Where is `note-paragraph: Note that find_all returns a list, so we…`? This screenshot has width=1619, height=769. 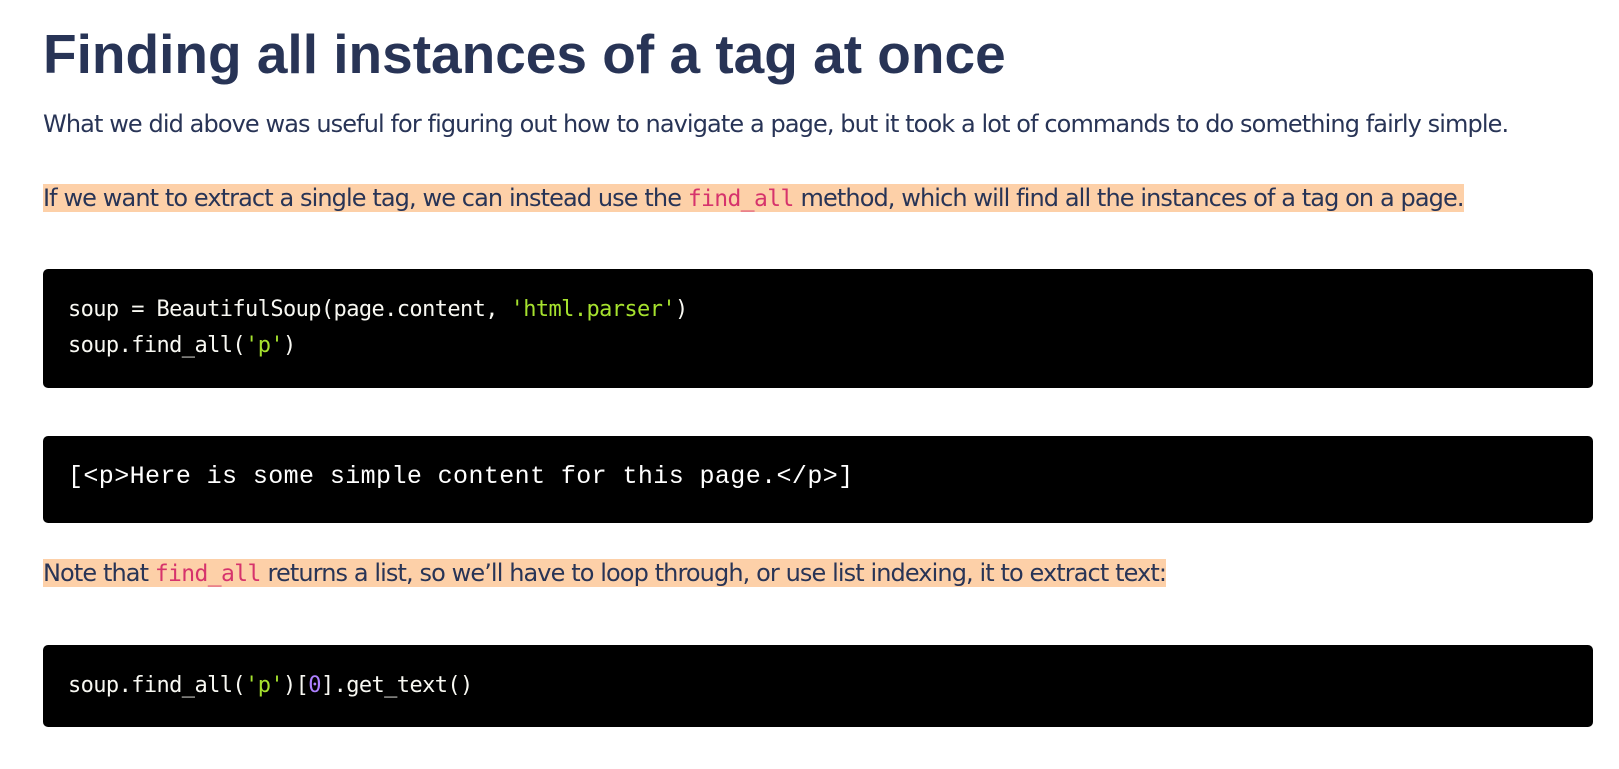
note-paragraph: Note that find_all returns a list, so we… is located at coordinates (605, 573).